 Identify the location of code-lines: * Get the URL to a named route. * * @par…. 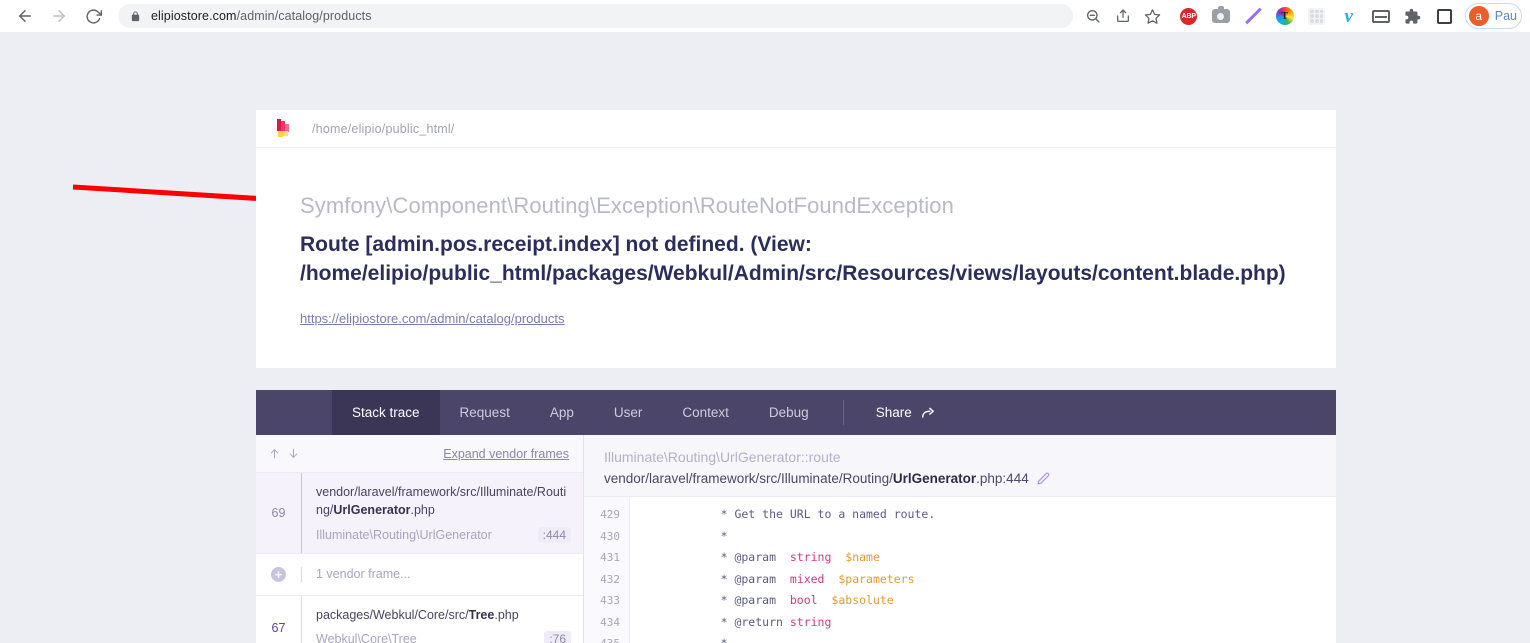
(983, 570).